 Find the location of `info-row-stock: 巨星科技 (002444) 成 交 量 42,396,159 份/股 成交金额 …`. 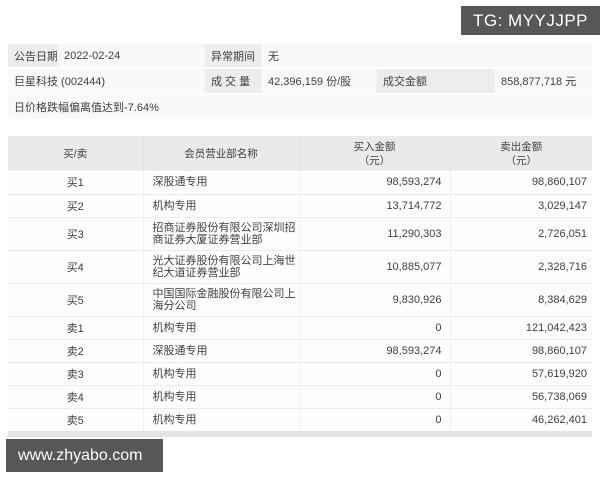

info-row-stock: 巨星科技 (002444) 成 交 量 42,396,159 份/股 成交金额 … is located at coordinates (300, 82).